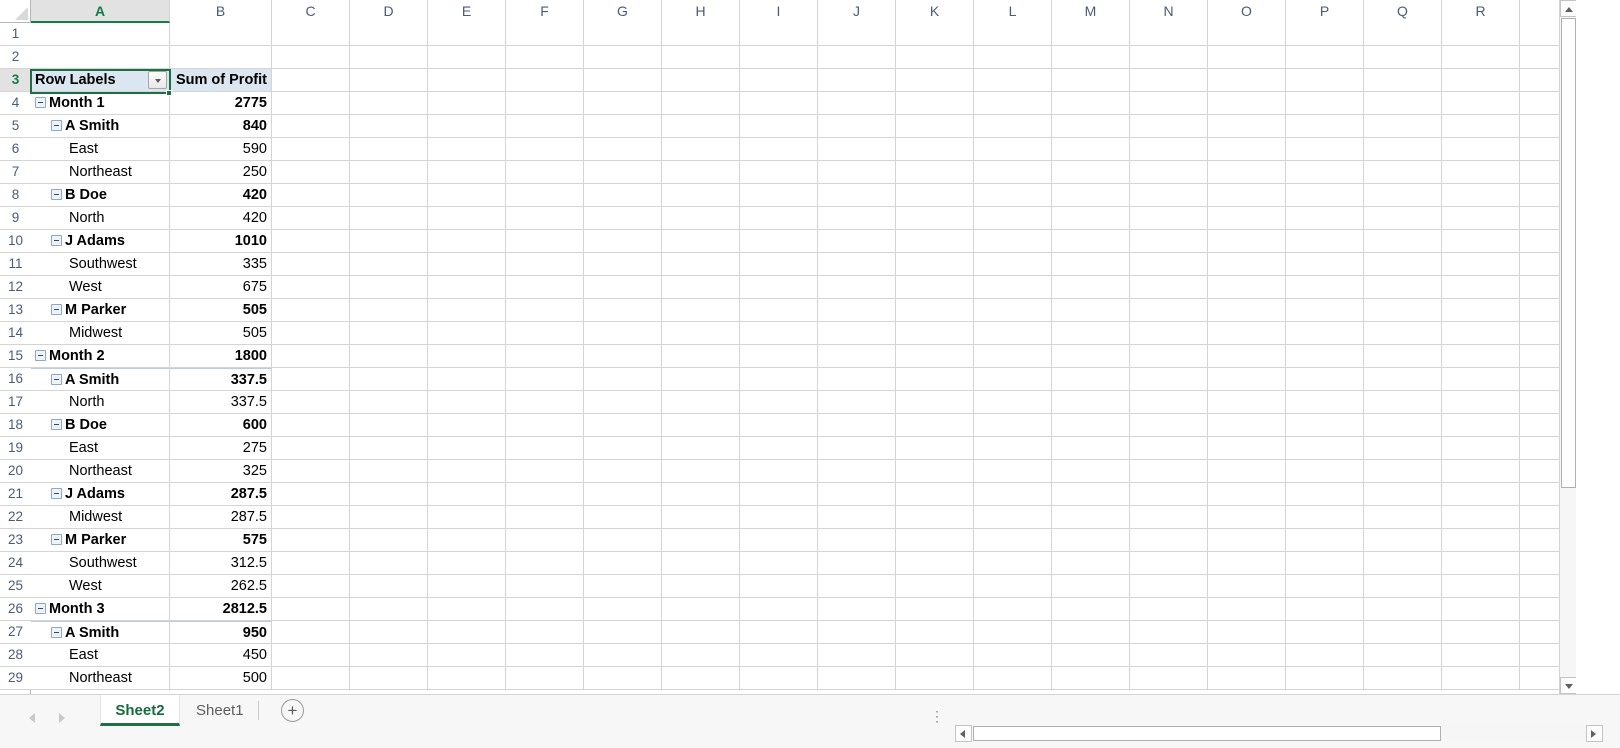  I want to click on horizontal-scrollbar, so click(1279, 733).